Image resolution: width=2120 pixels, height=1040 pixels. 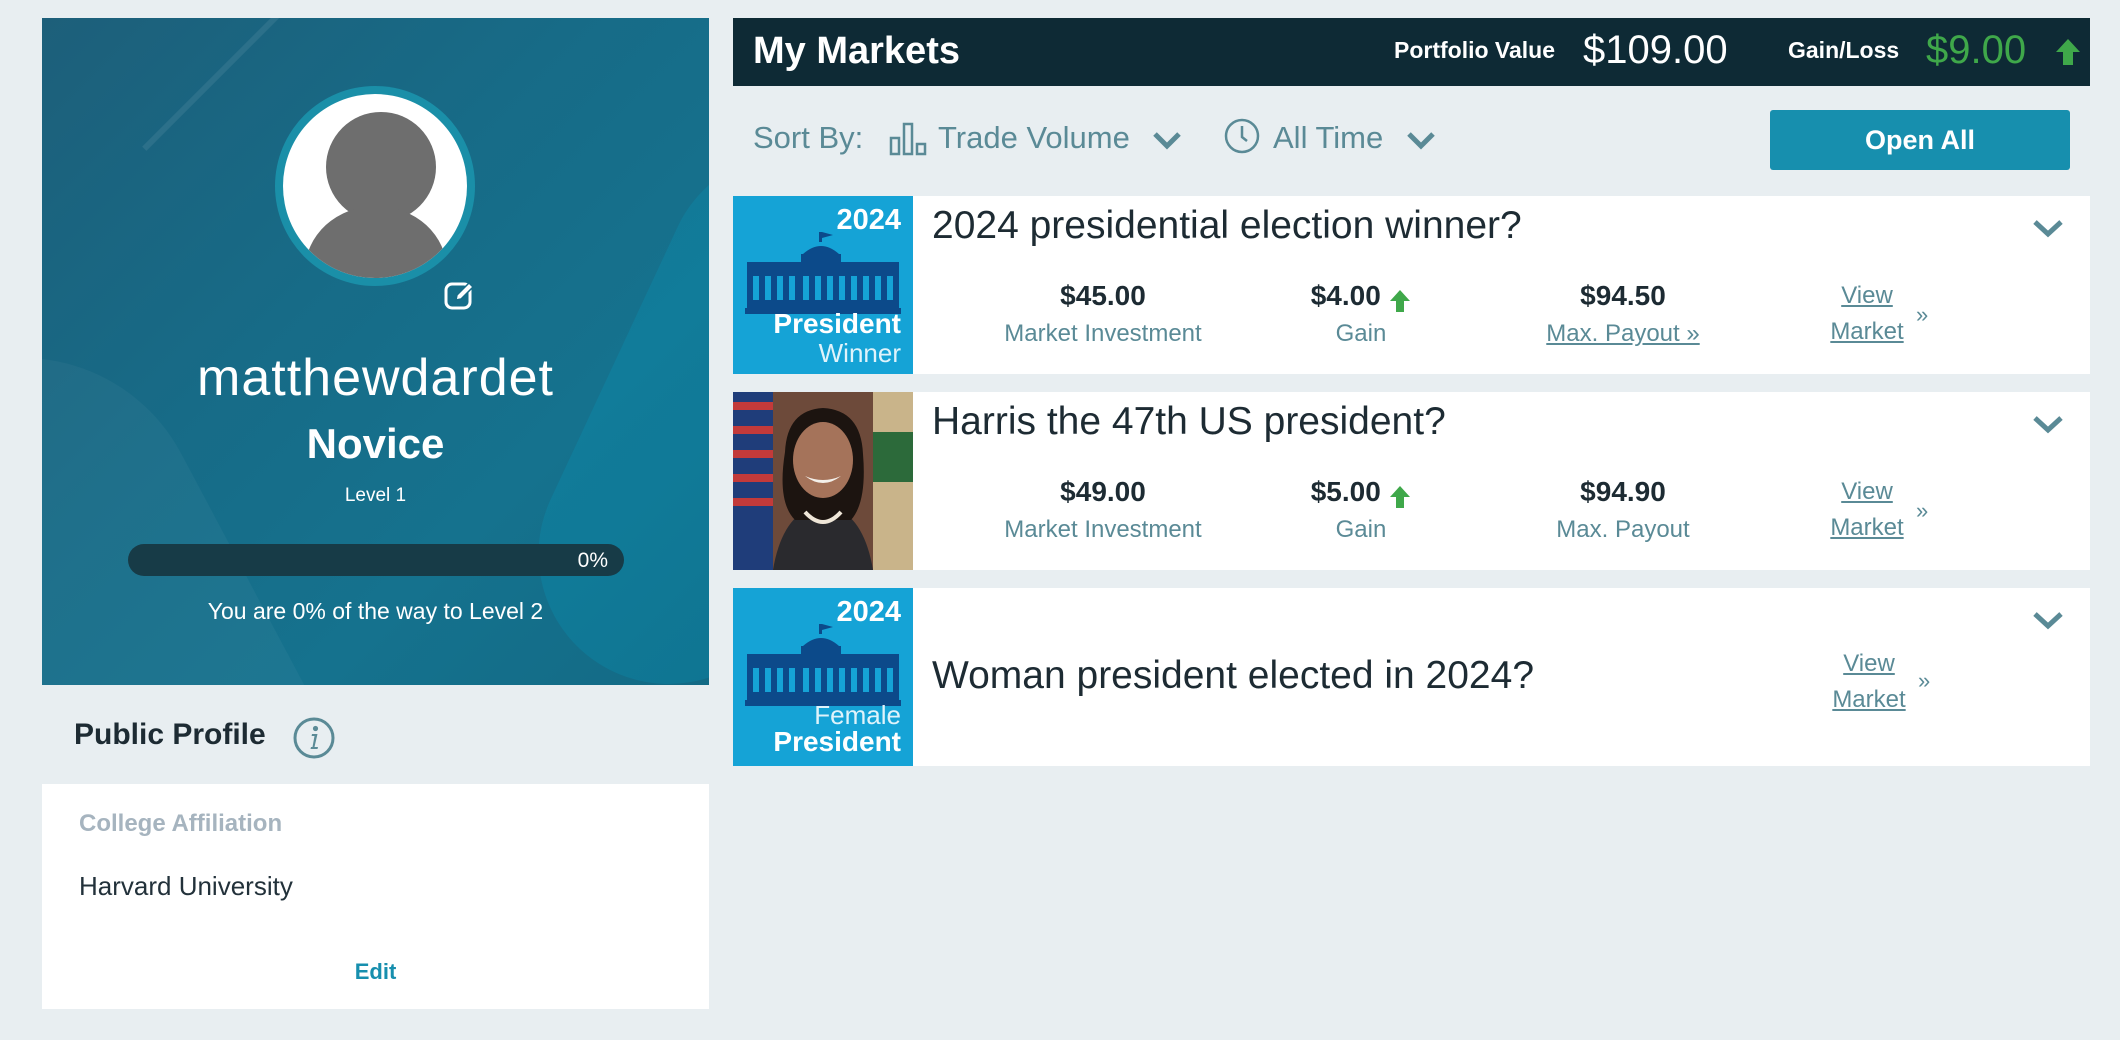 What do you see at coordinates (170, 734) in the screenshot?
I see `public-profile-title: Public Profile` at bounding box center [170, 734].